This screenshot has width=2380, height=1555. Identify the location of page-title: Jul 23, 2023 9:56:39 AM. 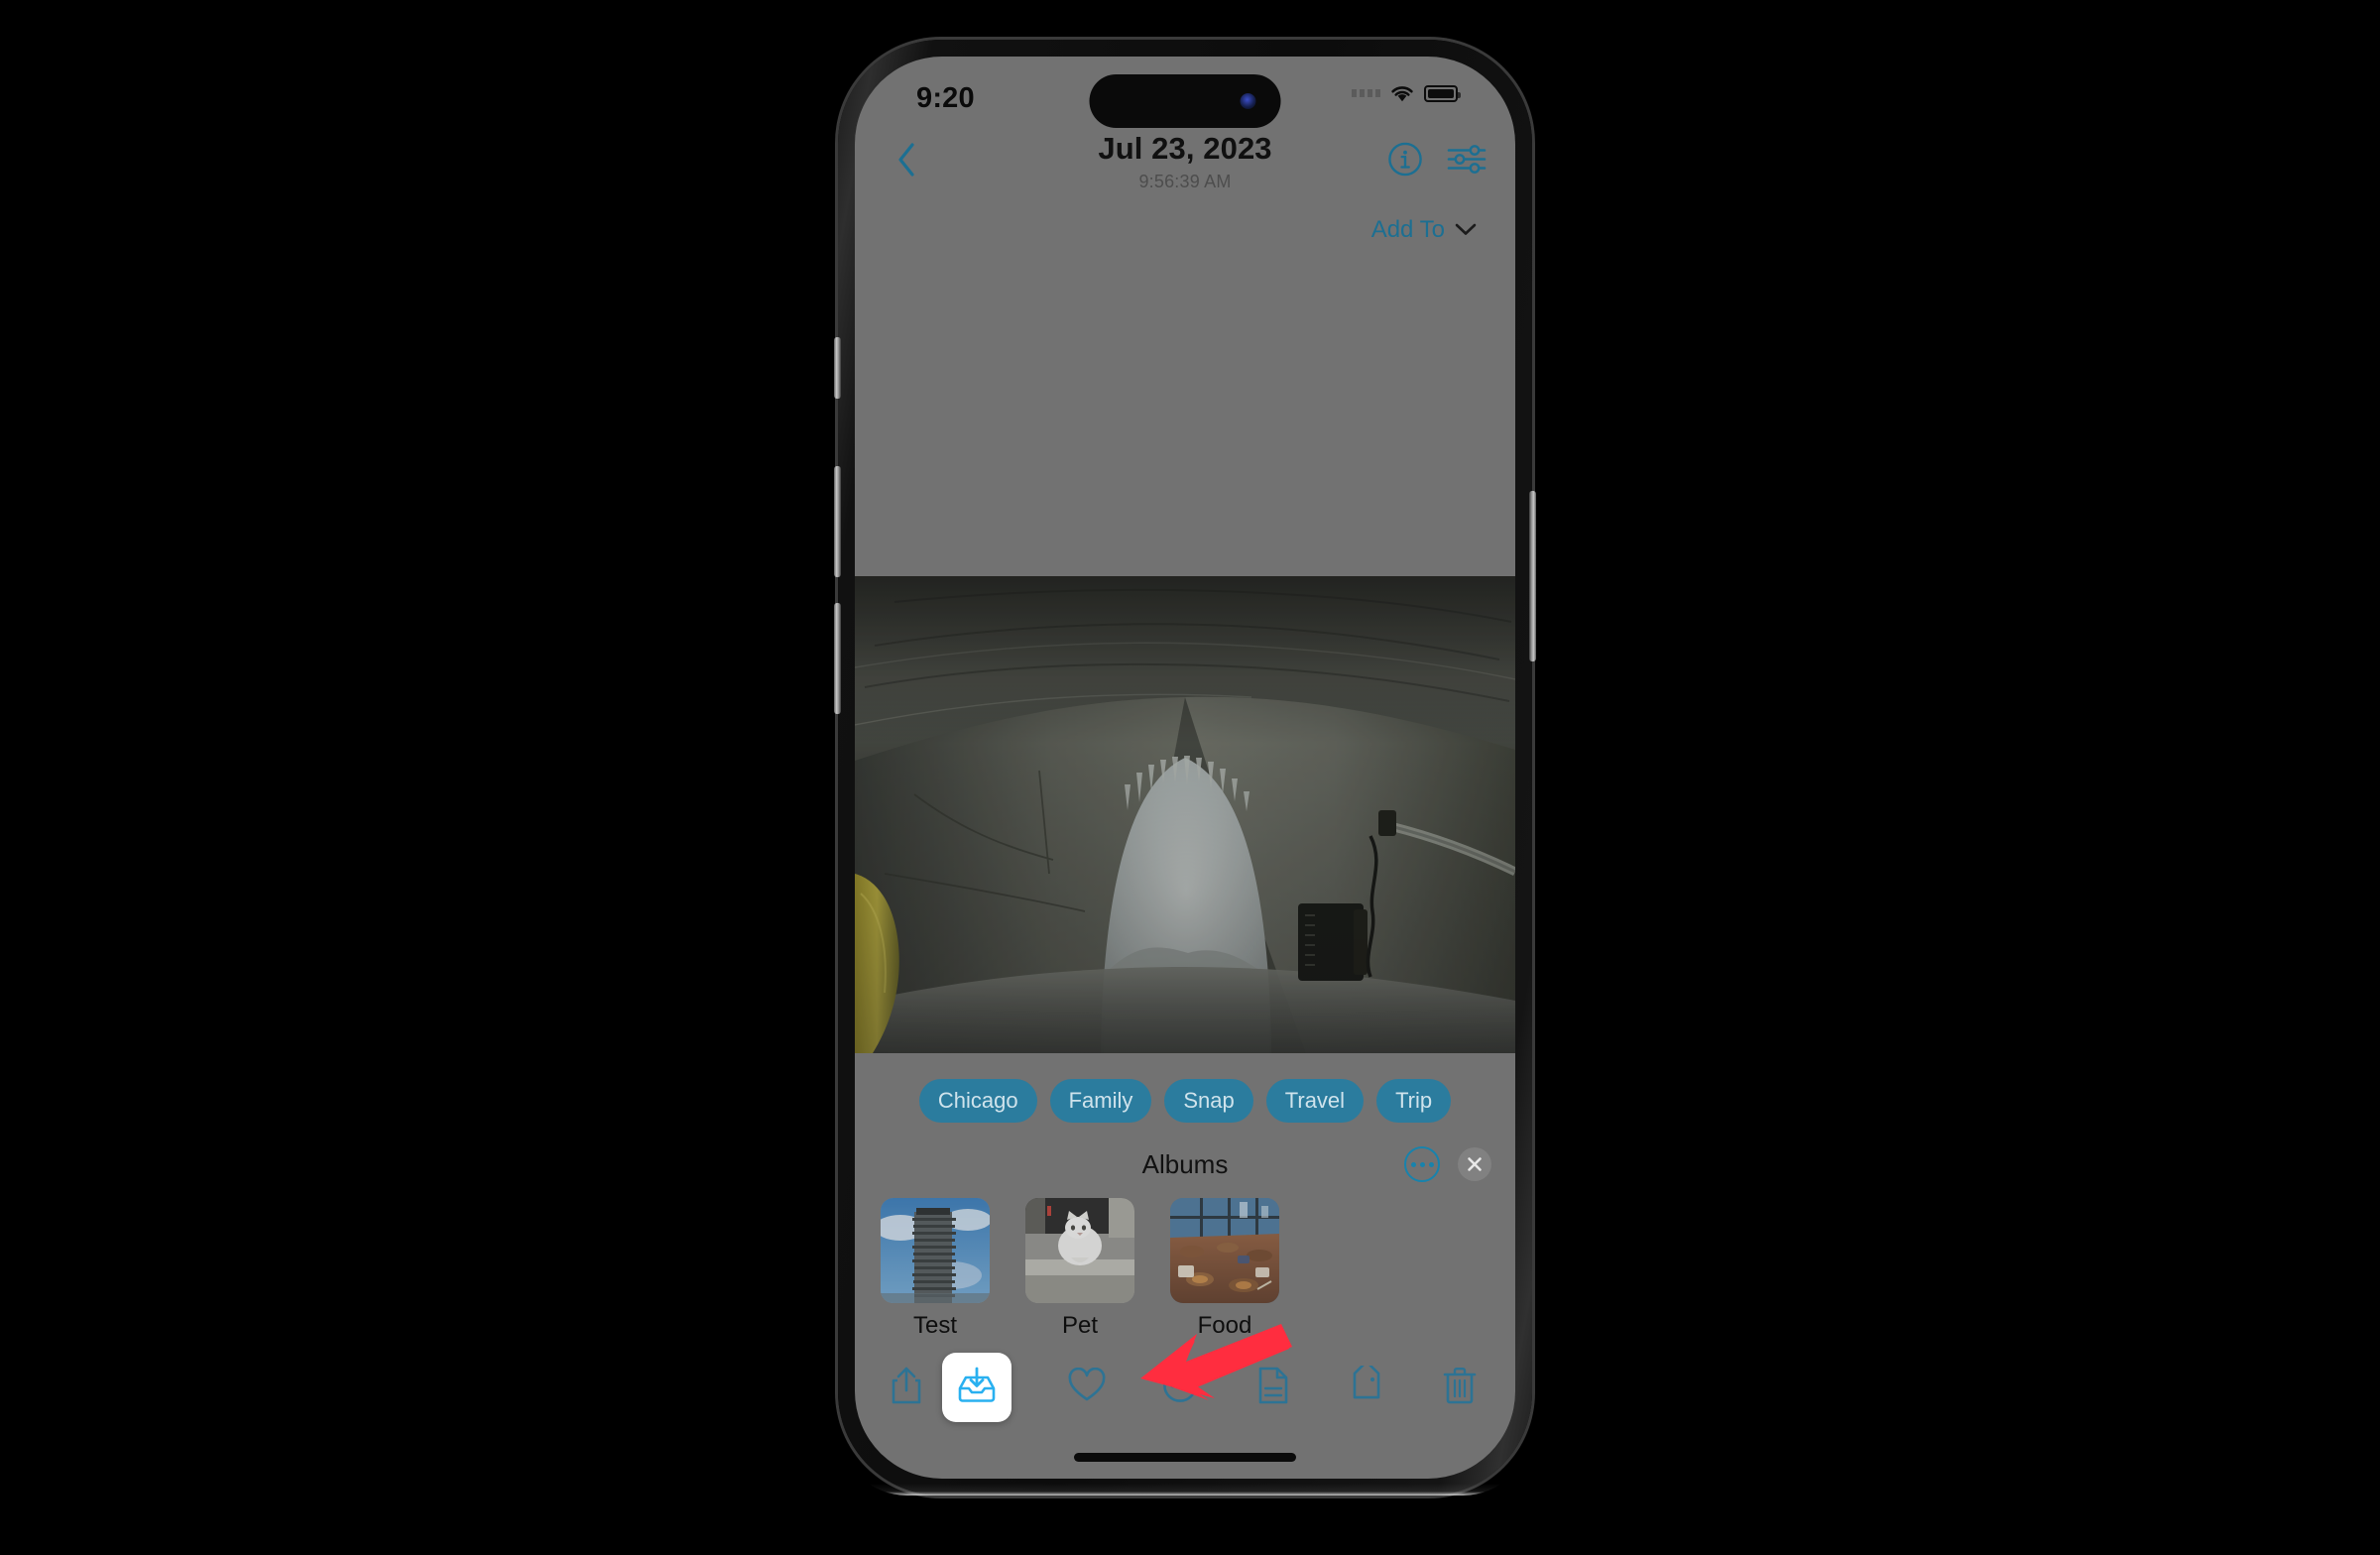
(1184, 161).